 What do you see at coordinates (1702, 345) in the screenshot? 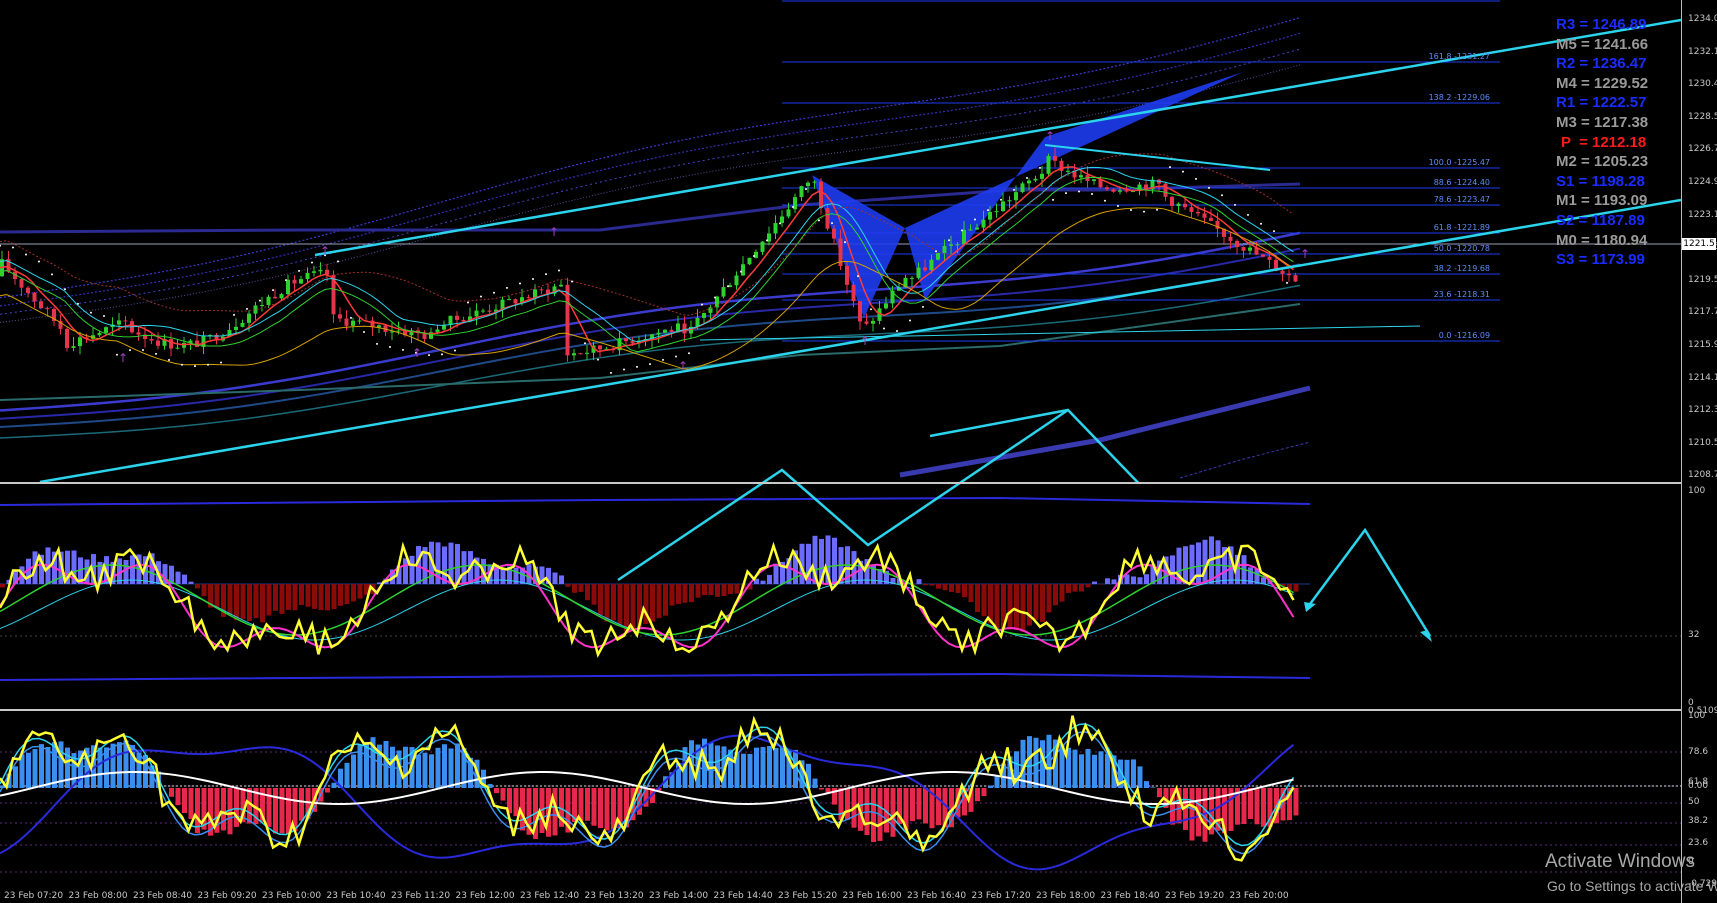
I see `price-tick-label: 1215.9` at bounding box center [1702, 345].